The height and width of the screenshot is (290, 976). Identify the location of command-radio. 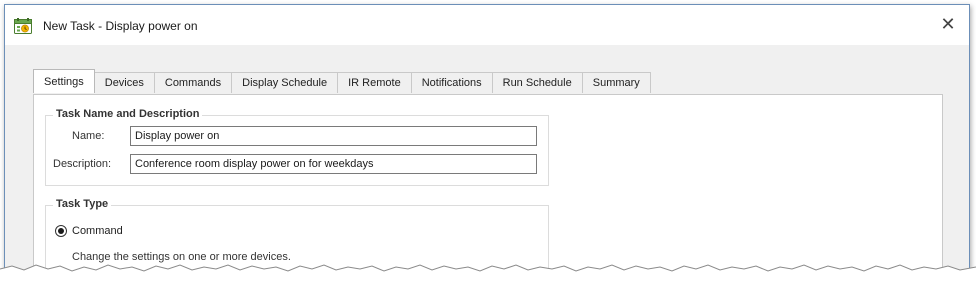
(61, 231).